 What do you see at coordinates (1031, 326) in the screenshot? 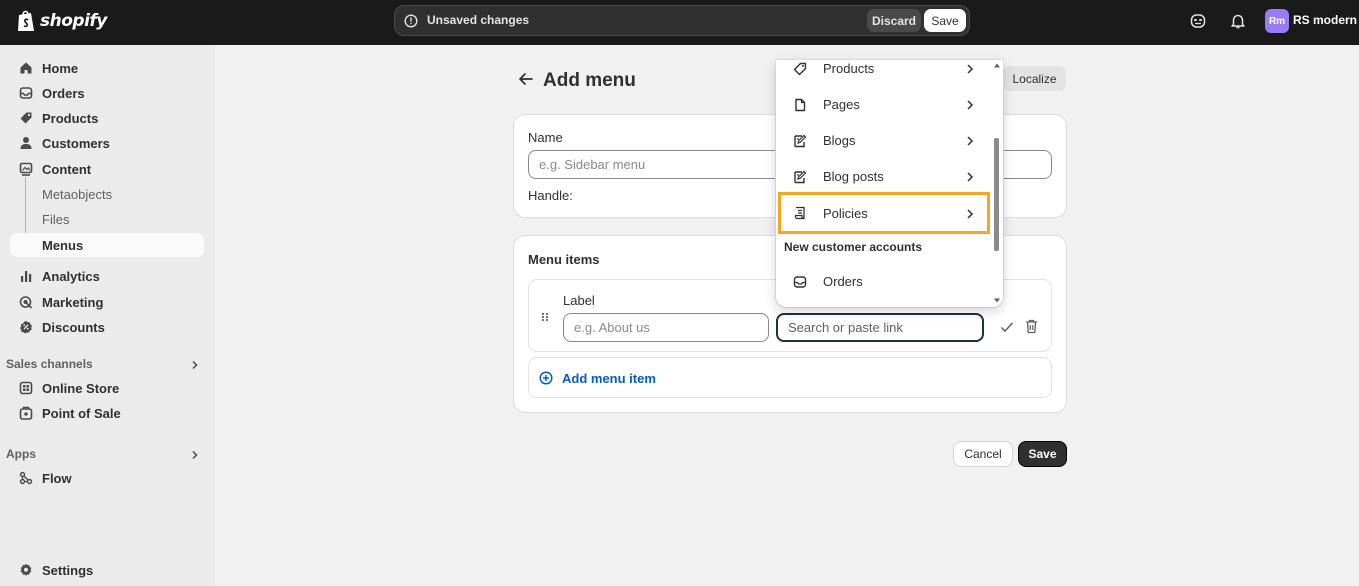
I see `trash-icon` at bounding box center [1031, 326].